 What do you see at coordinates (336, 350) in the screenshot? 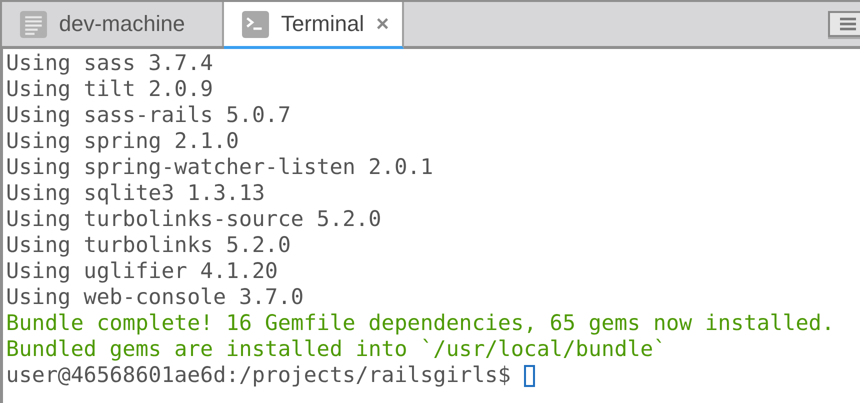
I see `terminal-line: Bundled gems are installed into `/usr/local/bundle`` at bounding box center [336, 350].